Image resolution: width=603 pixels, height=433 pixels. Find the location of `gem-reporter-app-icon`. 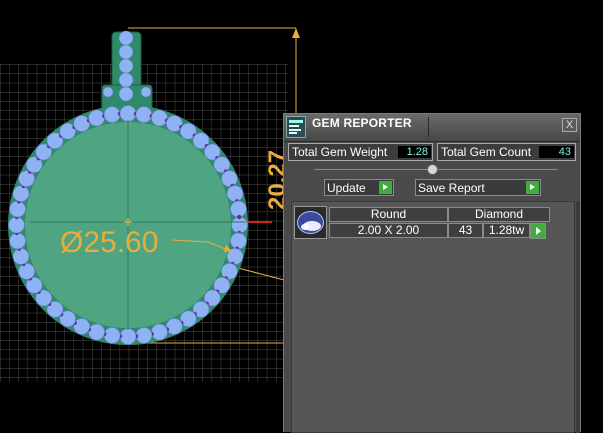

gem-reporter-app-icon is located at coordinates (296, 127).